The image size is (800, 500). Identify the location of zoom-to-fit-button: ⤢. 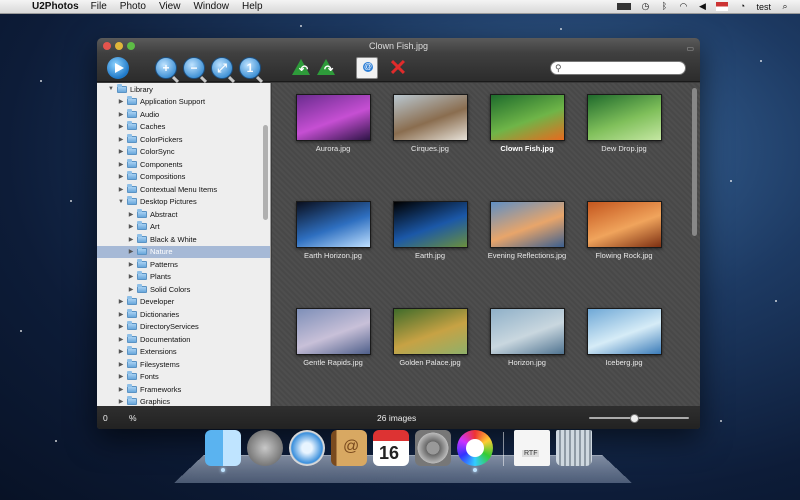
(222, 68).